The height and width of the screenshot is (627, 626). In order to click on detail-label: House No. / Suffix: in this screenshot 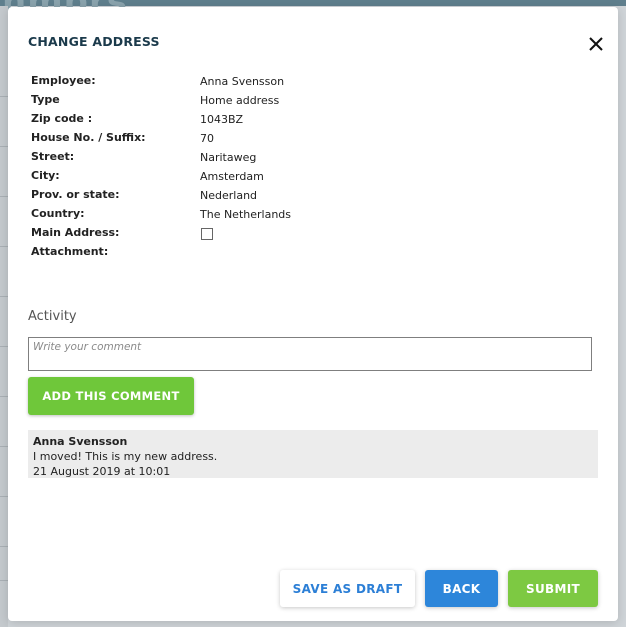, I will do `click(88, 137)`.